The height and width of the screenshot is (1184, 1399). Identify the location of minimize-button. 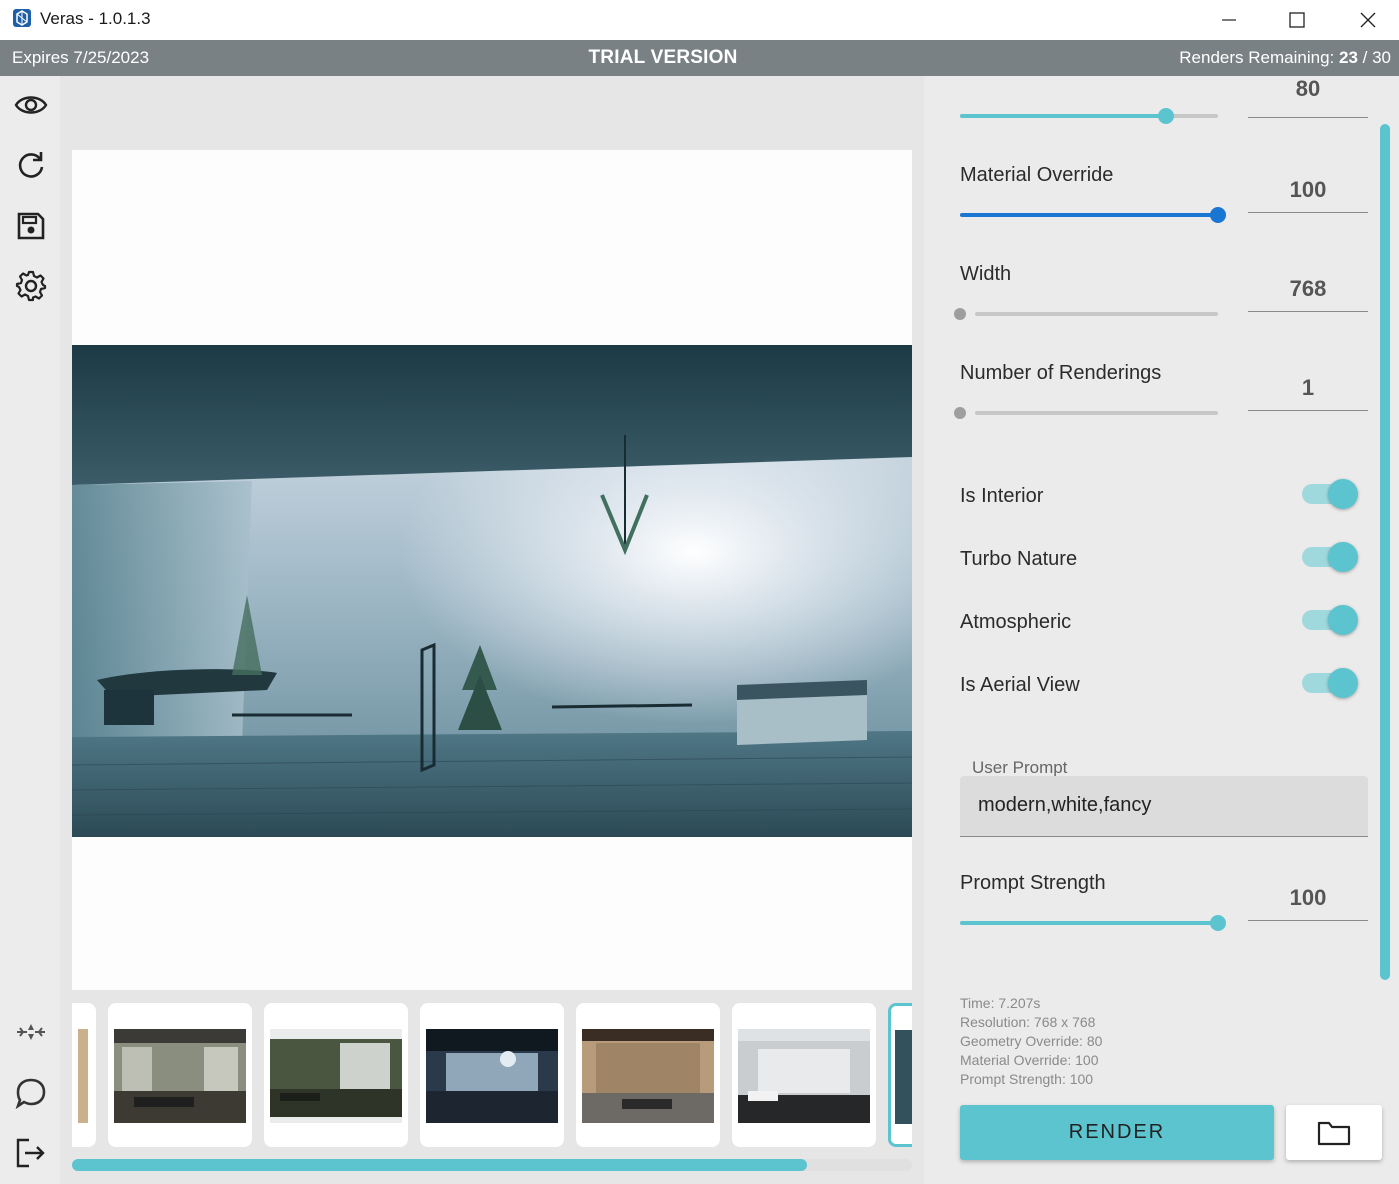
(1229, 20).